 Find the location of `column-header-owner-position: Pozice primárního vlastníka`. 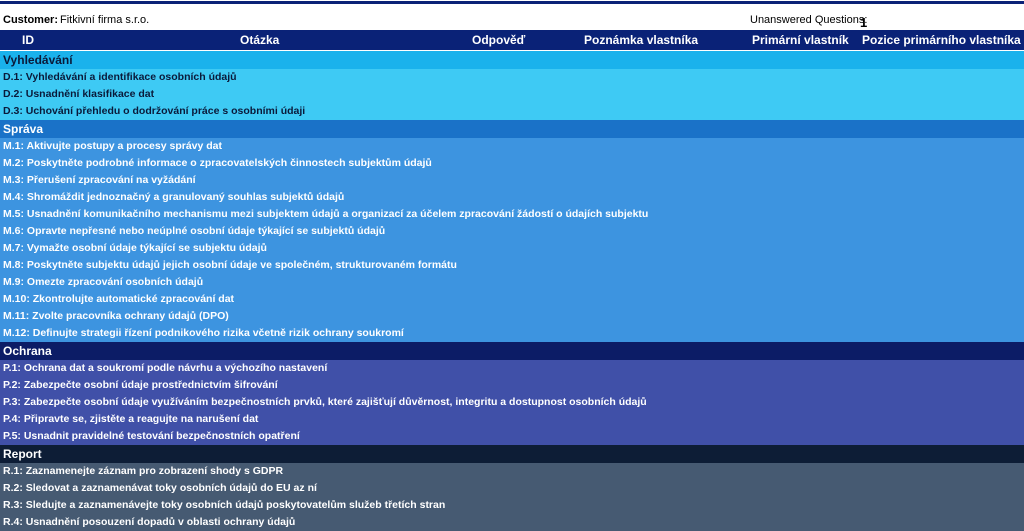

column-header-owner-position: Pozice primárního vlastníka is located at coordinates (941, 40).